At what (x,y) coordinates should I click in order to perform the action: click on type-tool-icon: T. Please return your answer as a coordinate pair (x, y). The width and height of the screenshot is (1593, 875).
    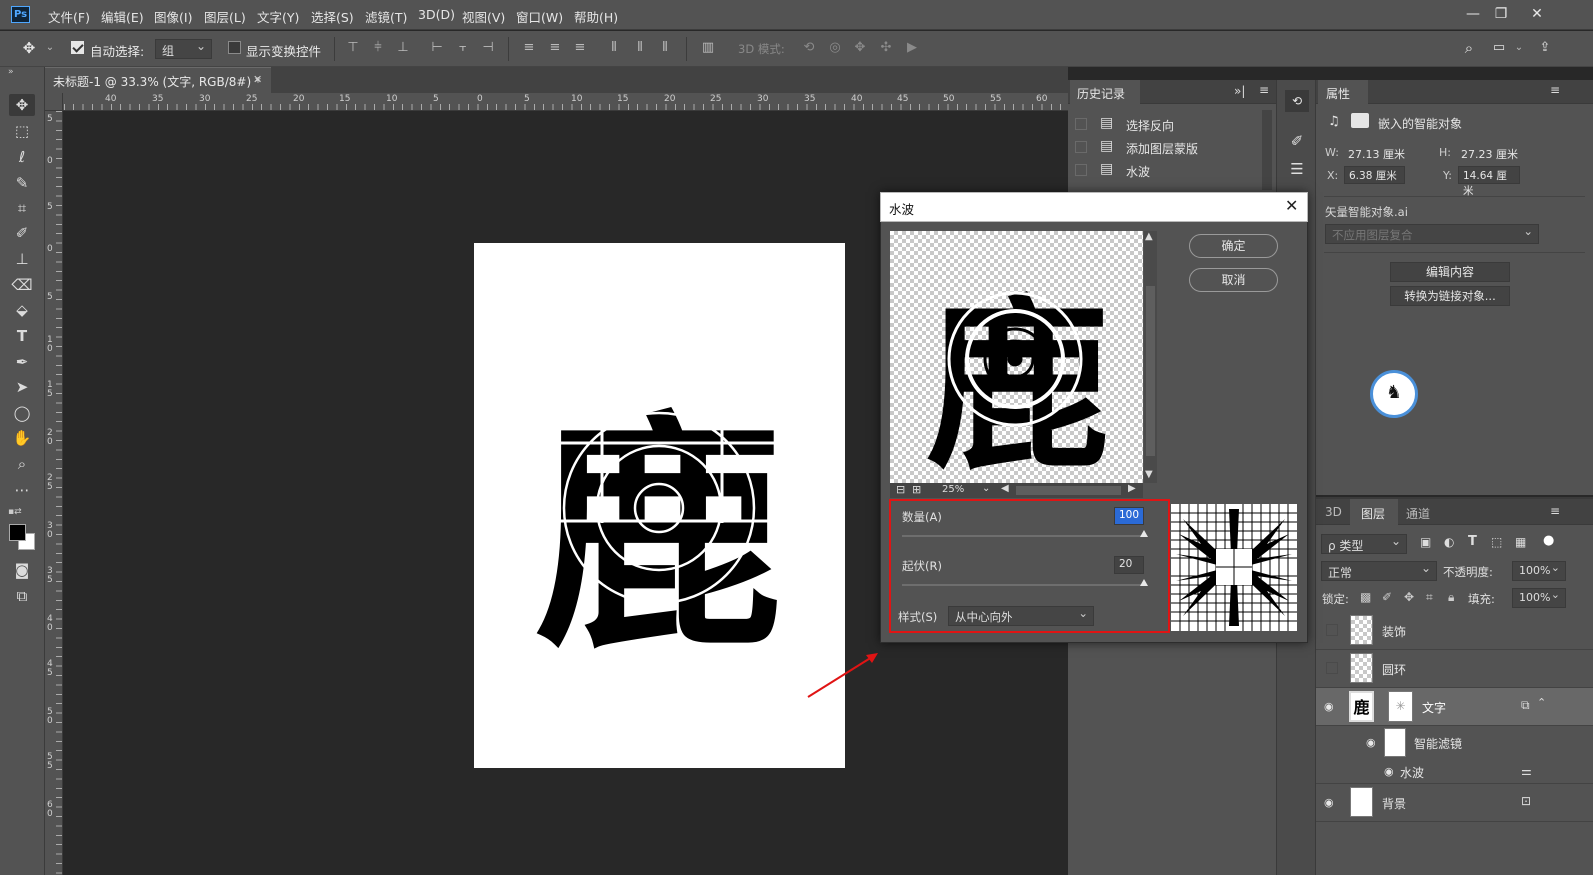
    Looking at the image, I should click on (22, 336).